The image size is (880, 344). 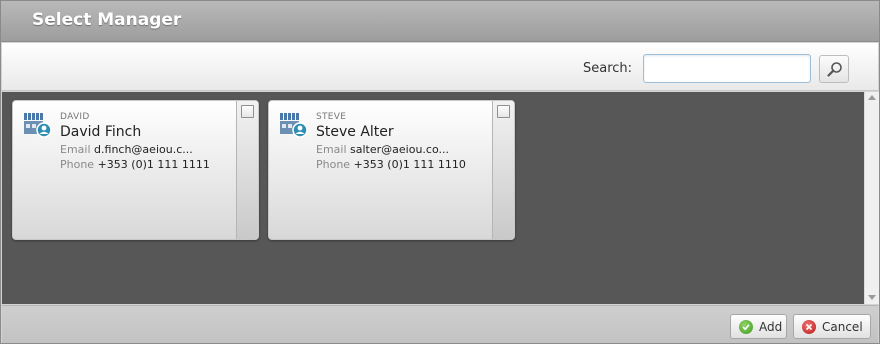 What do you see at coordinates (75, 117) in the screenshot?
I see `manager-code: DAVID` at bounding box center [75, 117].